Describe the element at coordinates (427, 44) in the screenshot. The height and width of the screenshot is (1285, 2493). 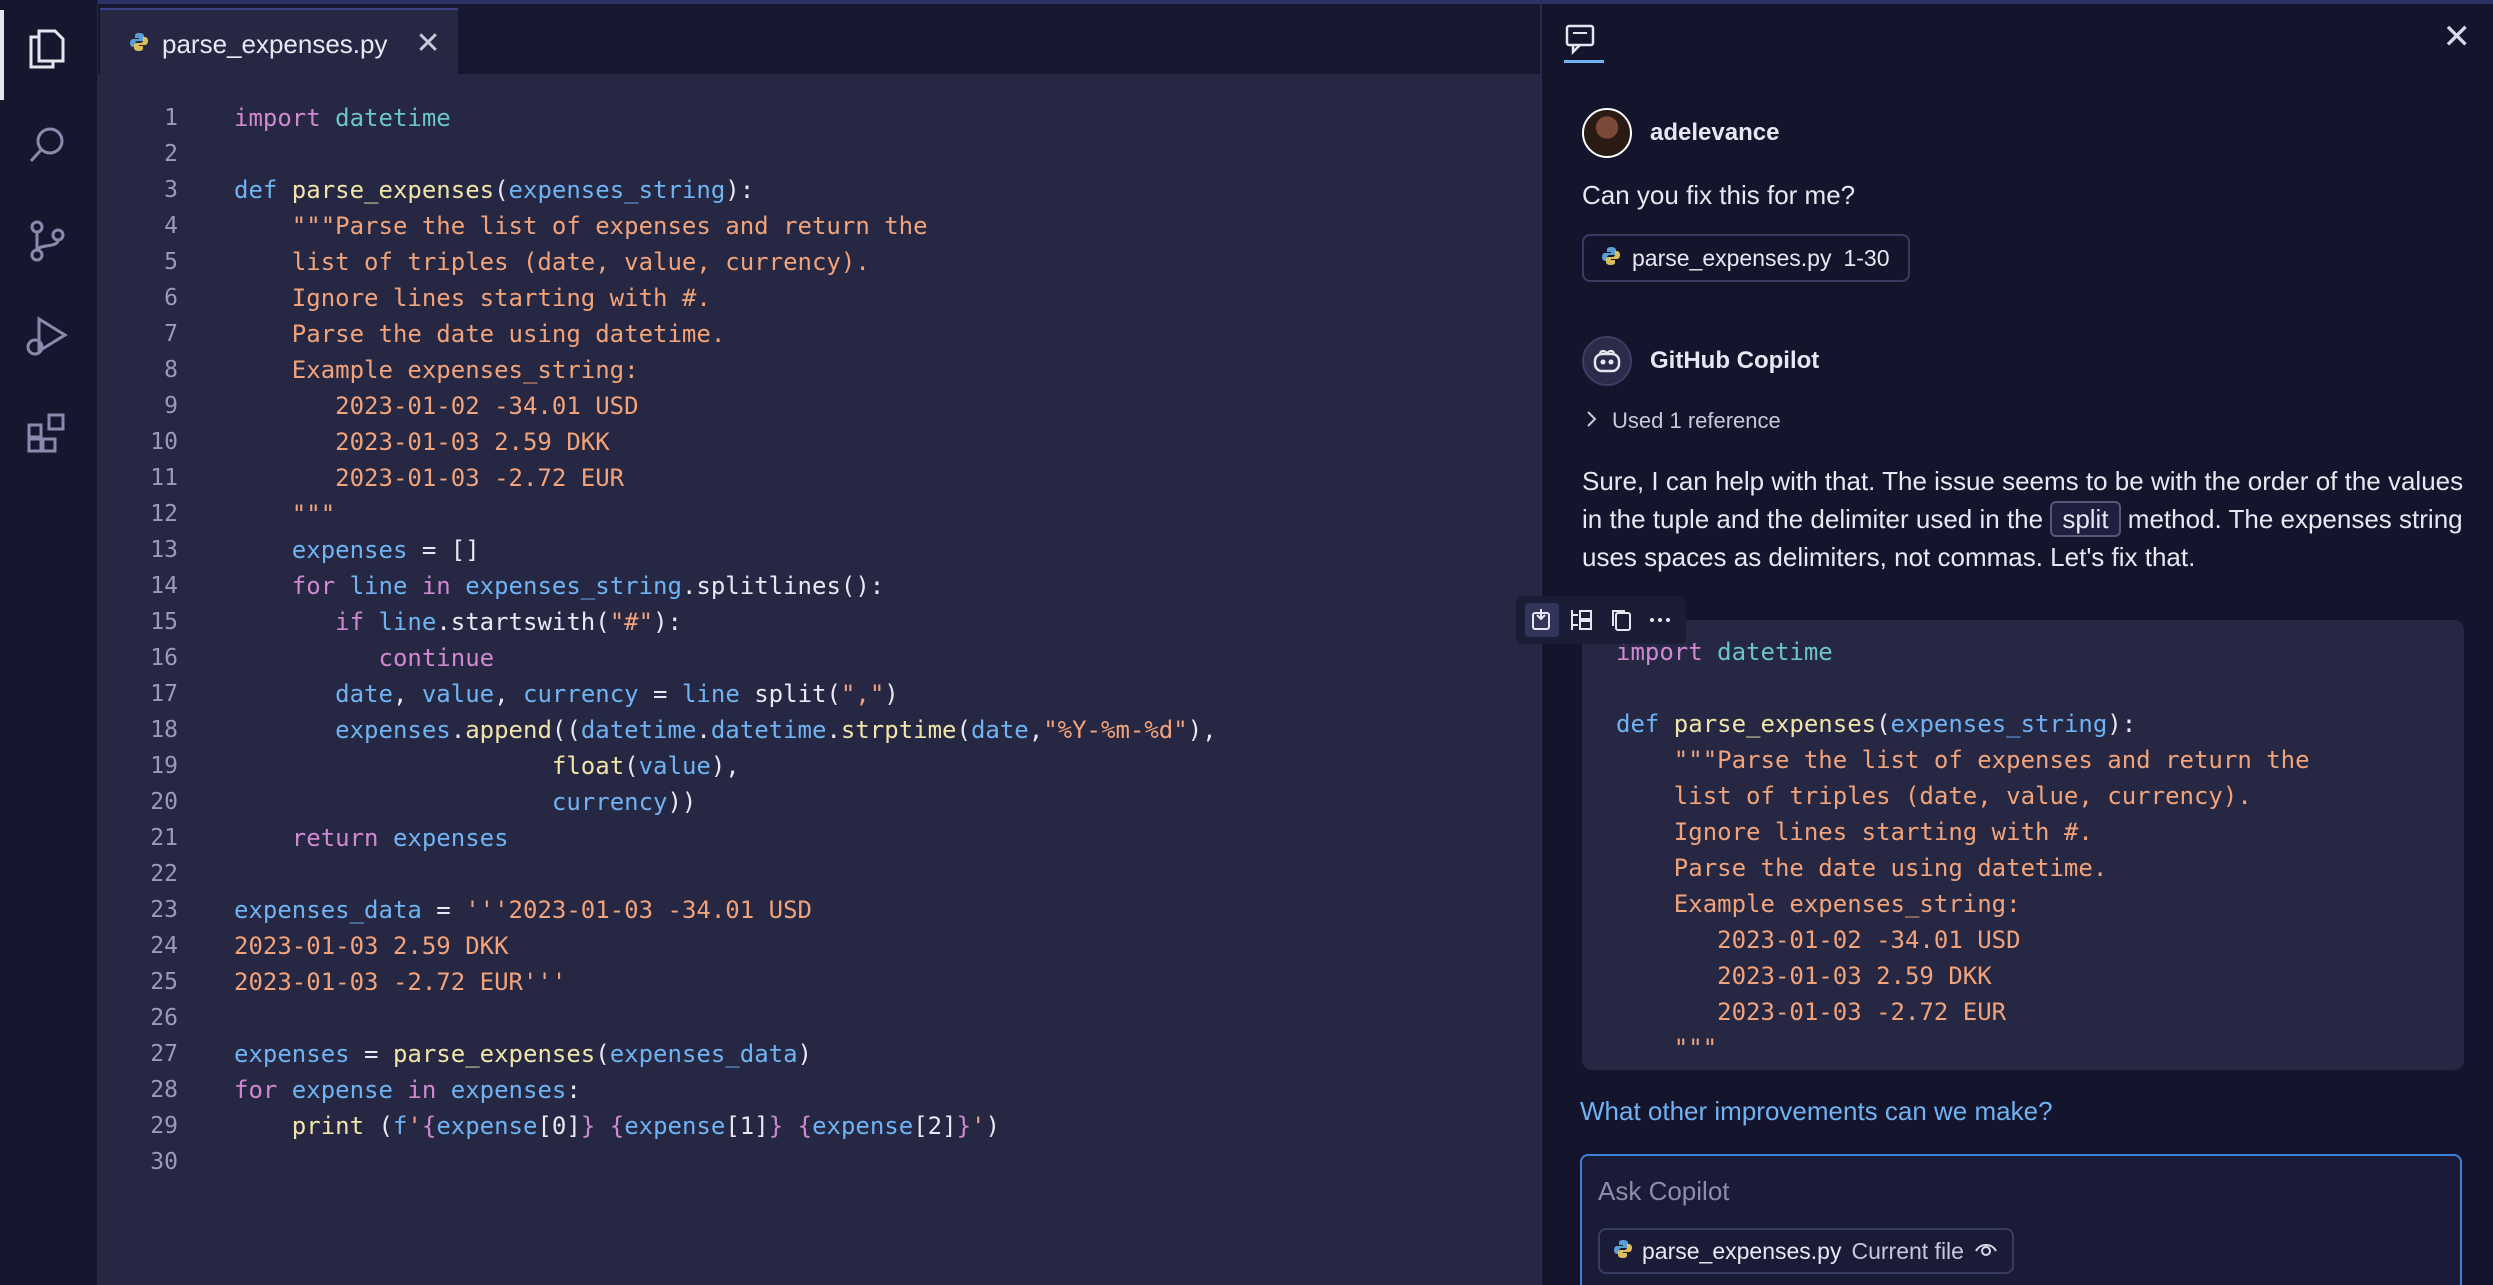
I see `tab-close-icon: ✕` at that location.